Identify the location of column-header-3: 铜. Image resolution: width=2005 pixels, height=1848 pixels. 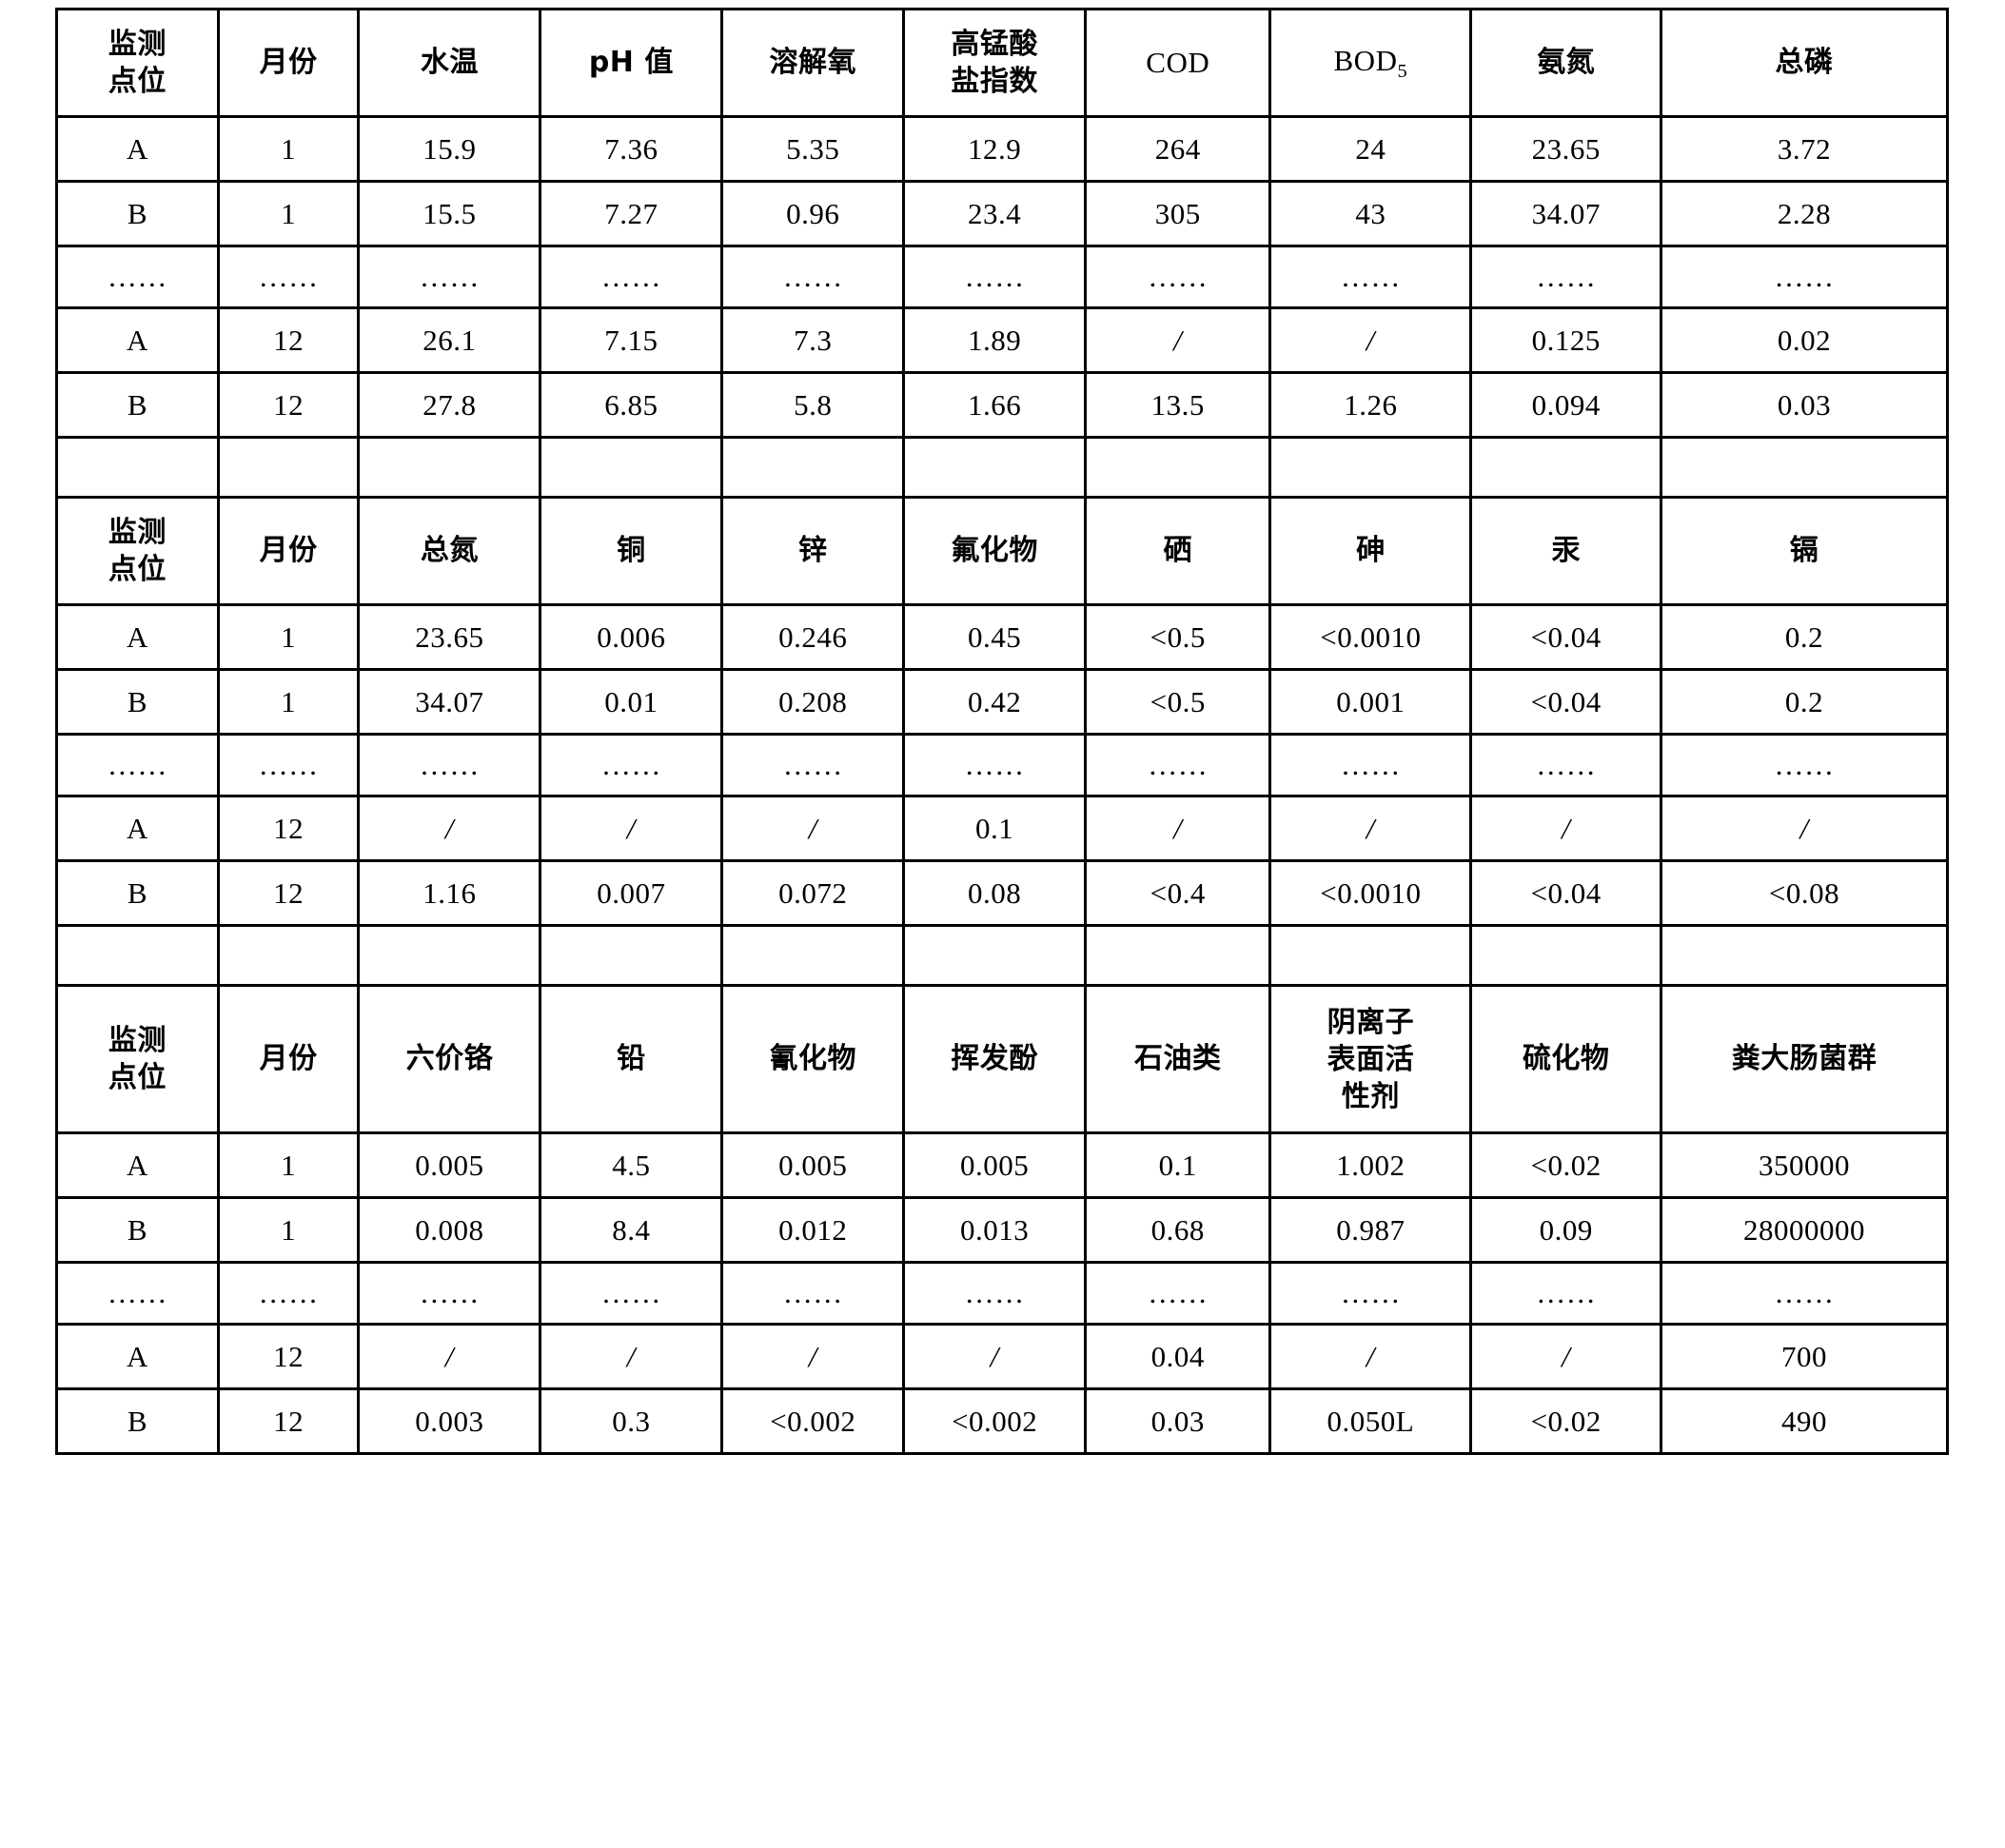
(631, 551).